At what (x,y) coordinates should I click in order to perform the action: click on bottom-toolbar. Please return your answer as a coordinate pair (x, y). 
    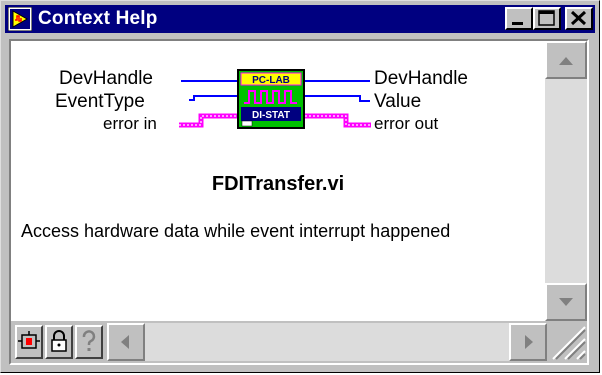
    Looking at the image, I should click on (299, 342).